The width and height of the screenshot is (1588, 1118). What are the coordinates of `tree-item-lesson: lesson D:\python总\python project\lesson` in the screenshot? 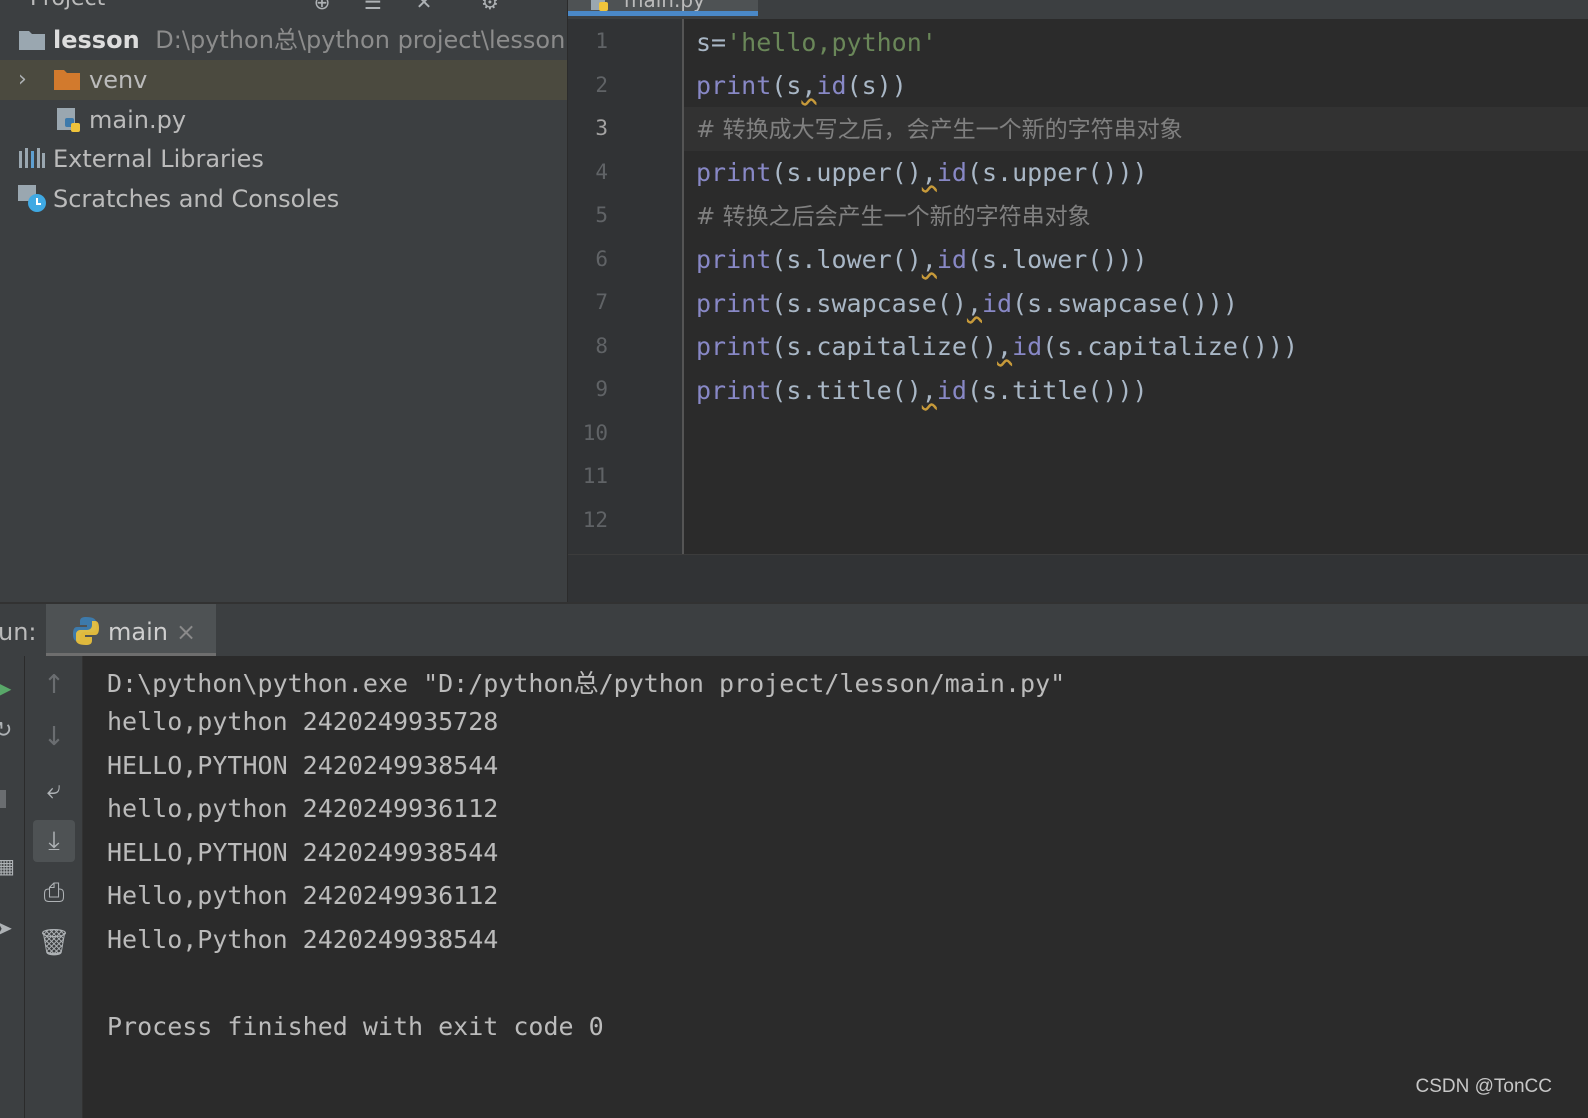 It's located at (283, 40).